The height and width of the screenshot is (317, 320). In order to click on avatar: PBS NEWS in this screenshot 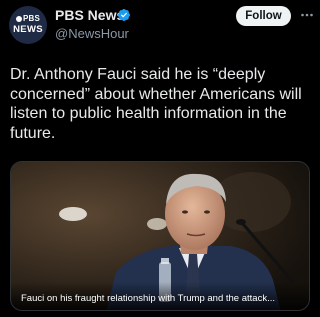, I will do `click(28, 25)`.